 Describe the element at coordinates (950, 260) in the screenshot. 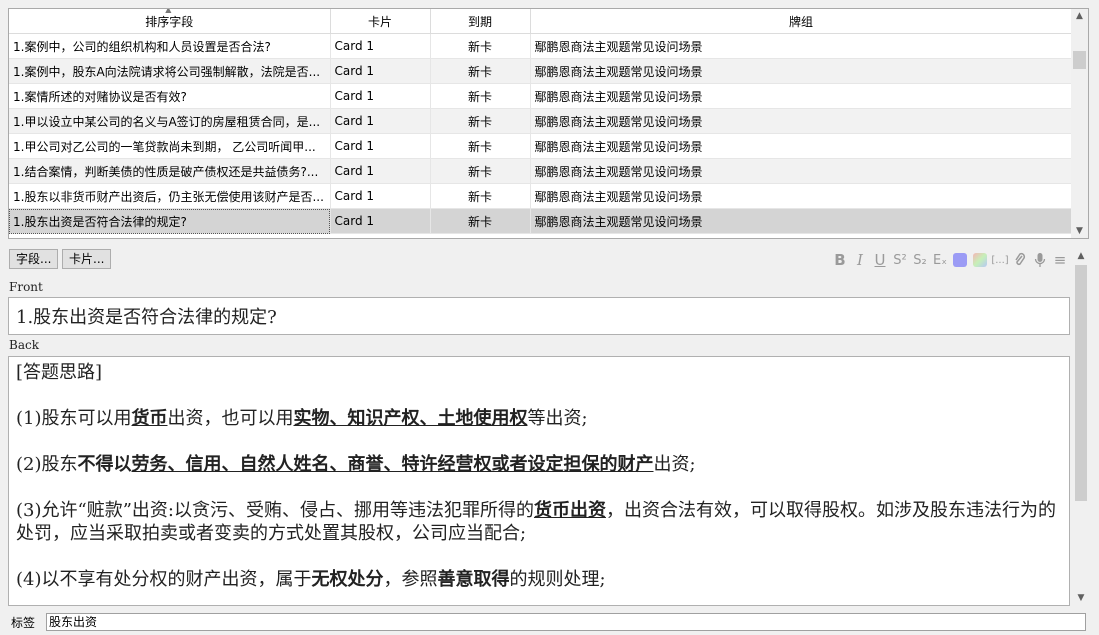

I see `format-toolbar: B I U S² S₂ Eₓ [...] ≡` at that location.